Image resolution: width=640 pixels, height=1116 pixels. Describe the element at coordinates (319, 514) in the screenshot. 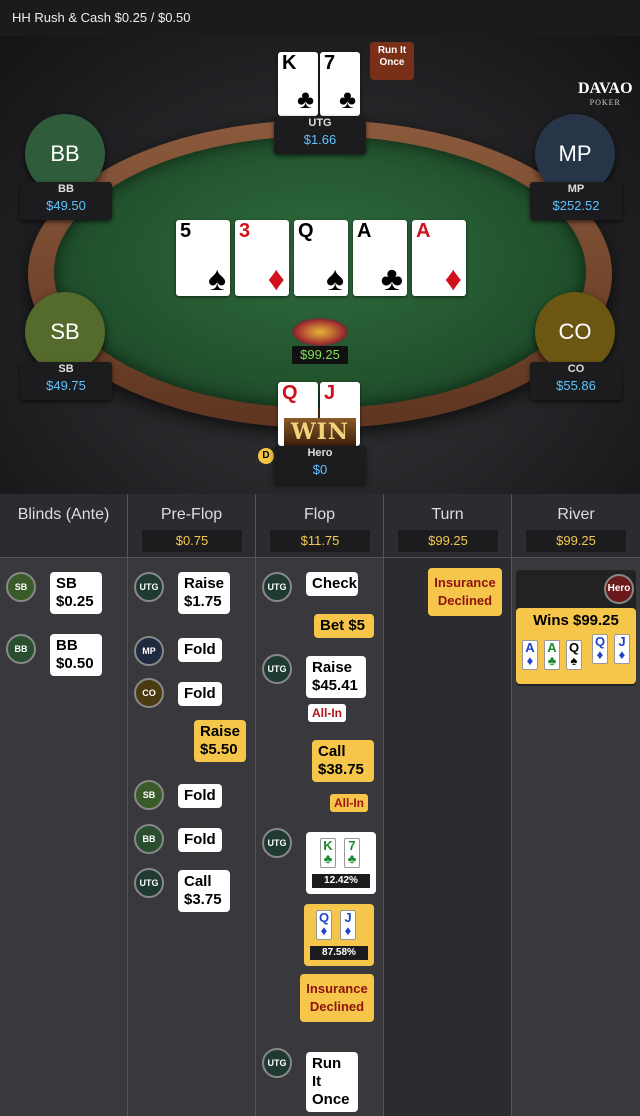

I see `column-title: Flop` at that location.